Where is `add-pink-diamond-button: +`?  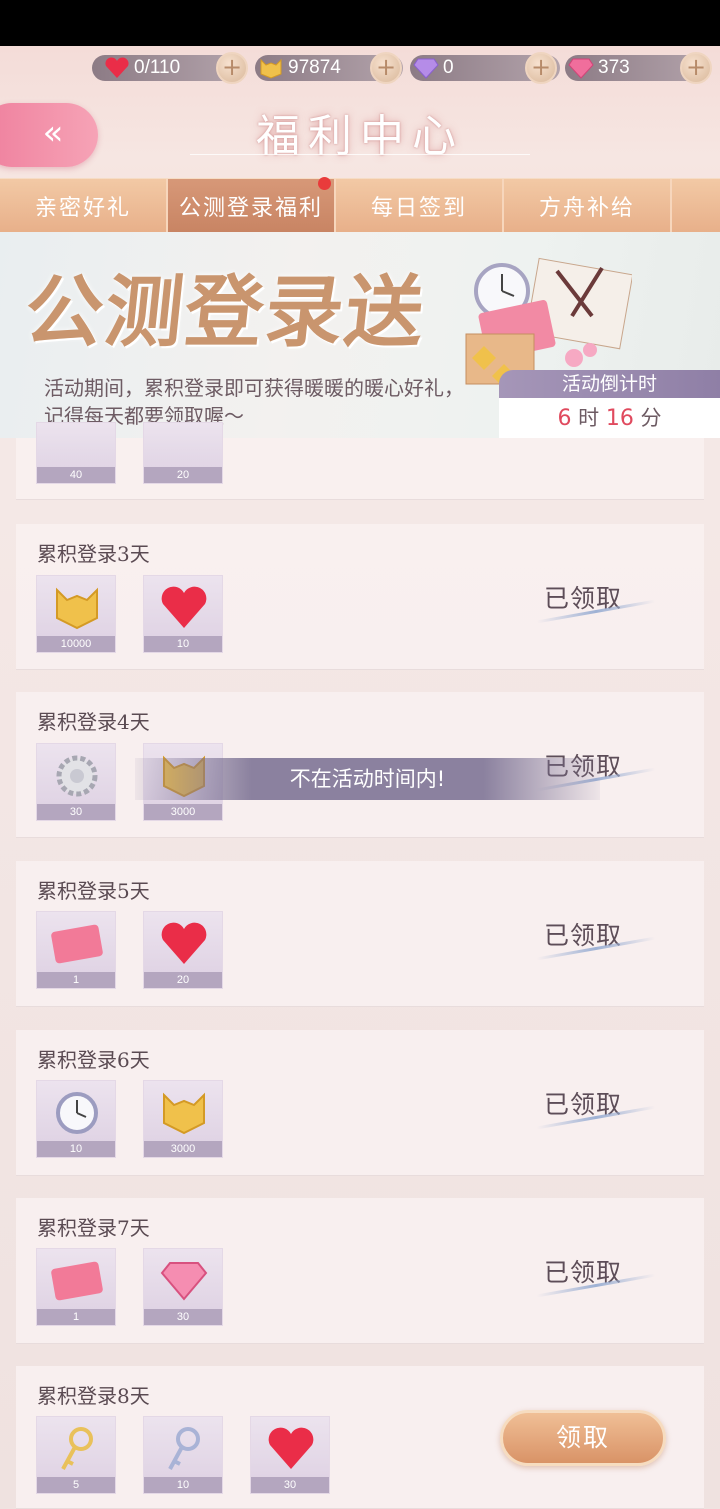 add-pink-diamond-button: + is located at coordinates (696, 68).